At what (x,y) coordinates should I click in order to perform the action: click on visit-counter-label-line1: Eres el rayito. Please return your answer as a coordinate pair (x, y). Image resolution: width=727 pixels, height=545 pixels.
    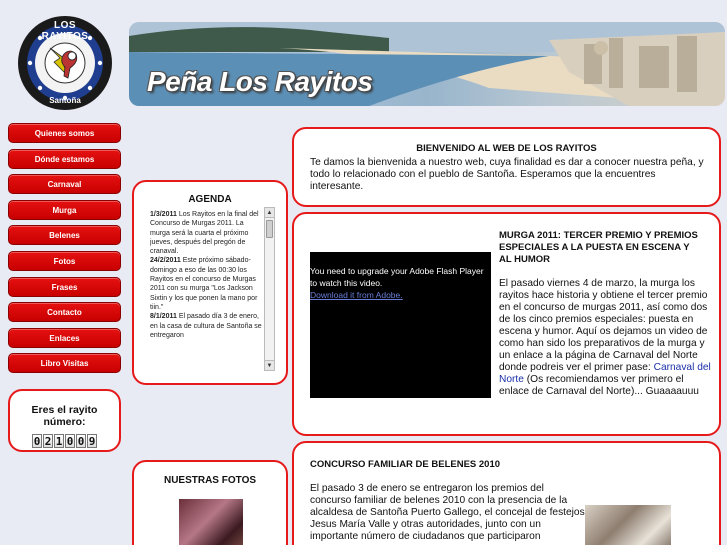
    Looking at the image, I should click on (64, 410).